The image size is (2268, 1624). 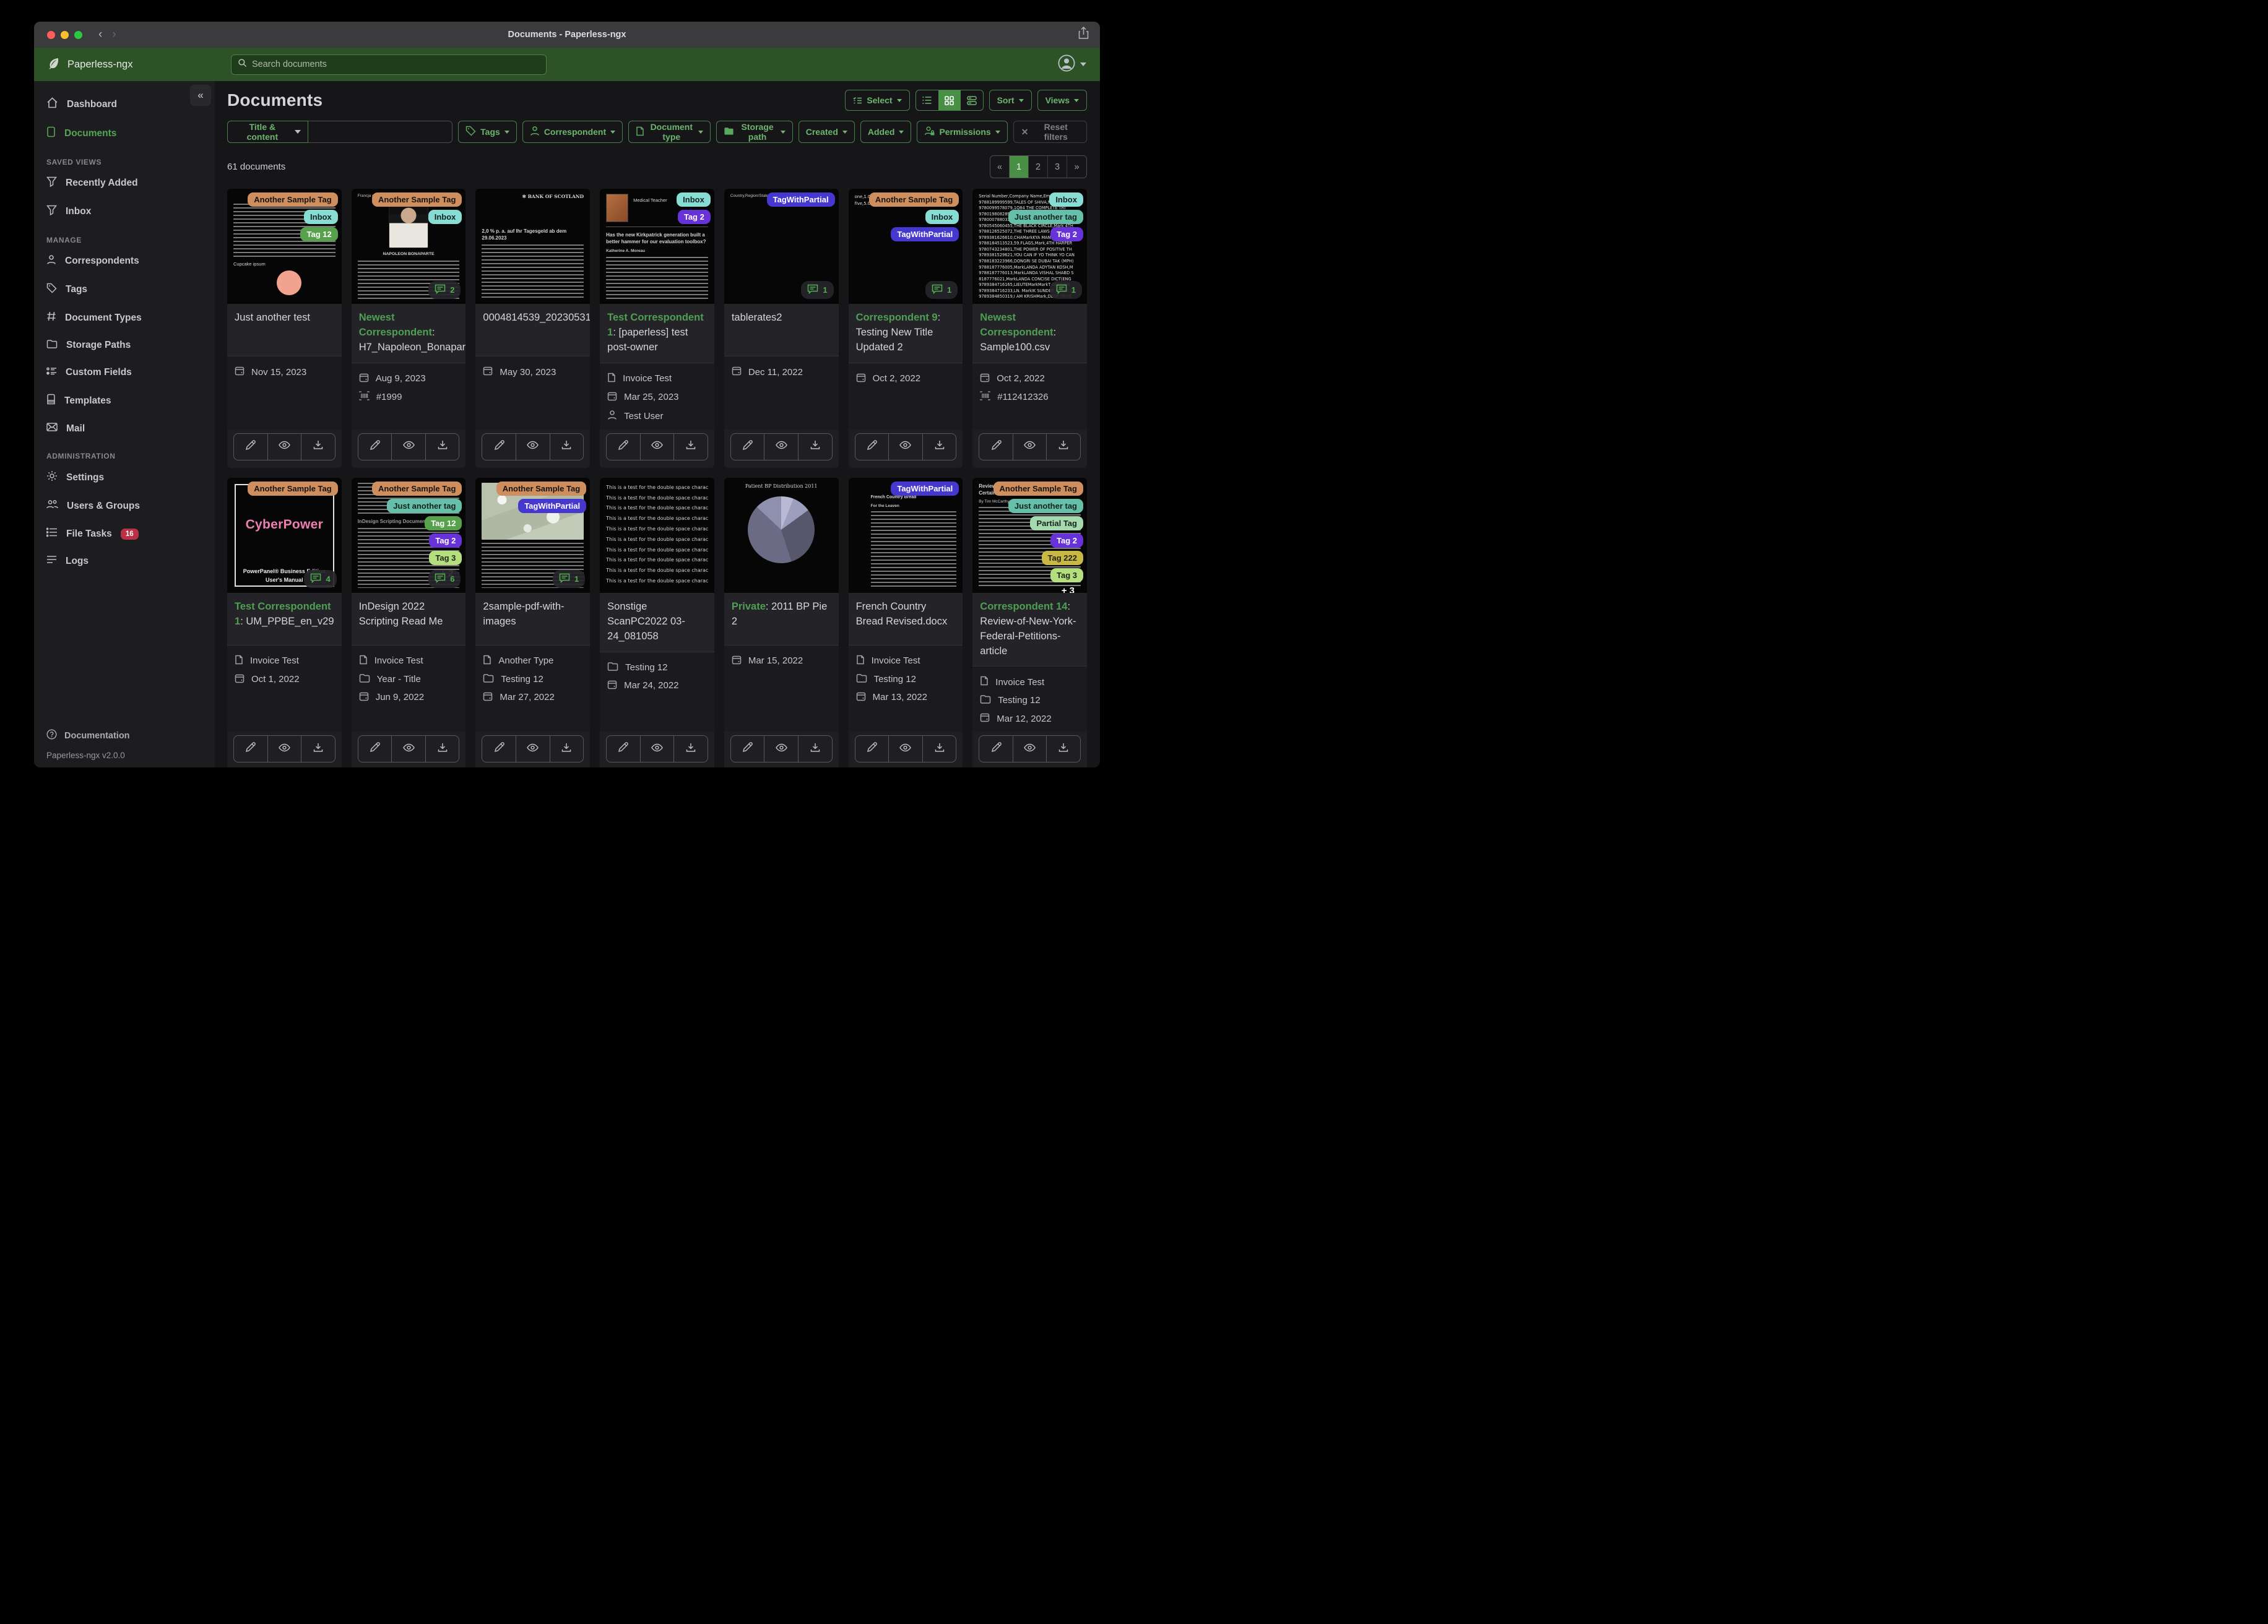 I want to click on permissions-filter-button: Permissions, so click(x=962, y=132).